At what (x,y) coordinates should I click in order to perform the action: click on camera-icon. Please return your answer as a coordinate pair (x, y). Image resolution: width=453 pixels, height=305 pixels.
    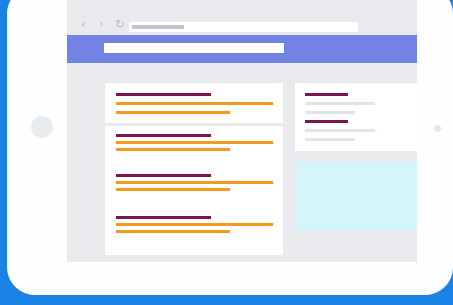
    Looking at the image, I should click on (437, 128).